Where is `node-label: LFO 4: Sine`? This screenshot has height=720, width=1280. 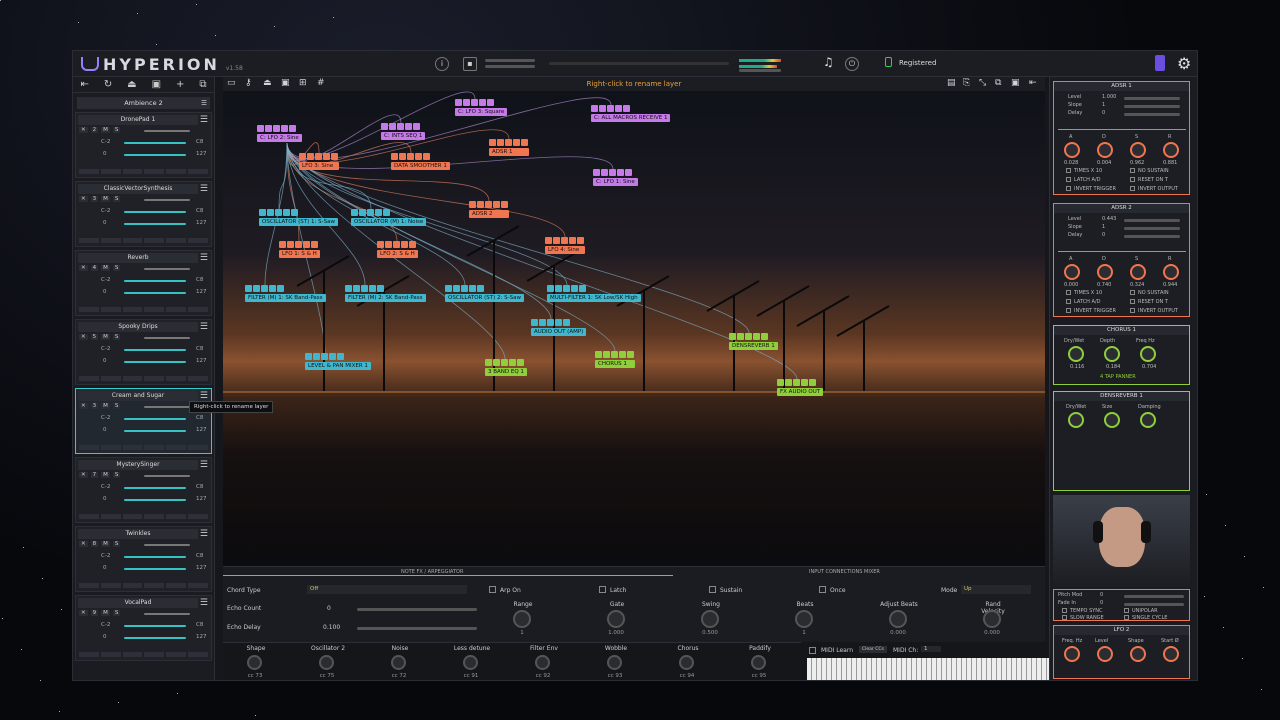
node-label: LFO 4: Sine is located at coordinates (565, 250).